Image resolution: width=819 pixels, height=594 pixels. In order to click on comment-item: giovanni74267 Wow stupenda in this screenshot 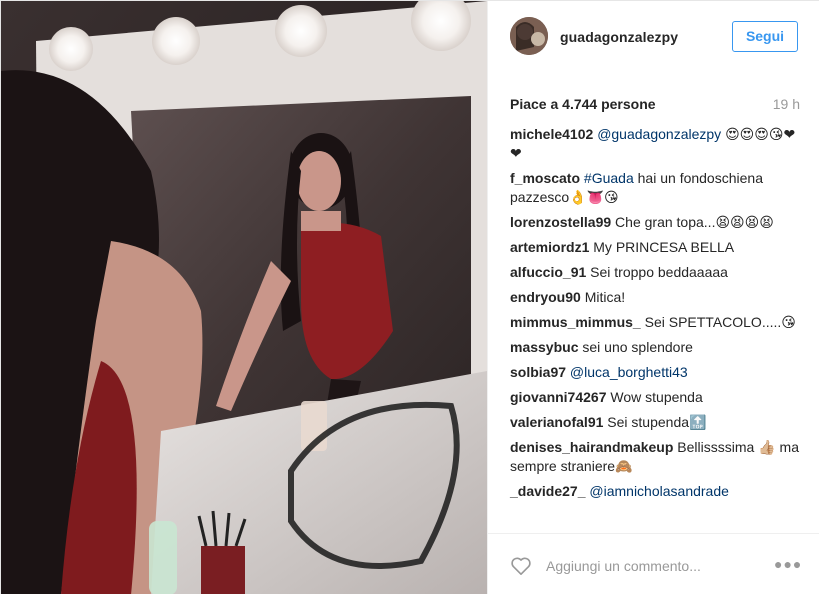, I will do `click(655, 397)`.